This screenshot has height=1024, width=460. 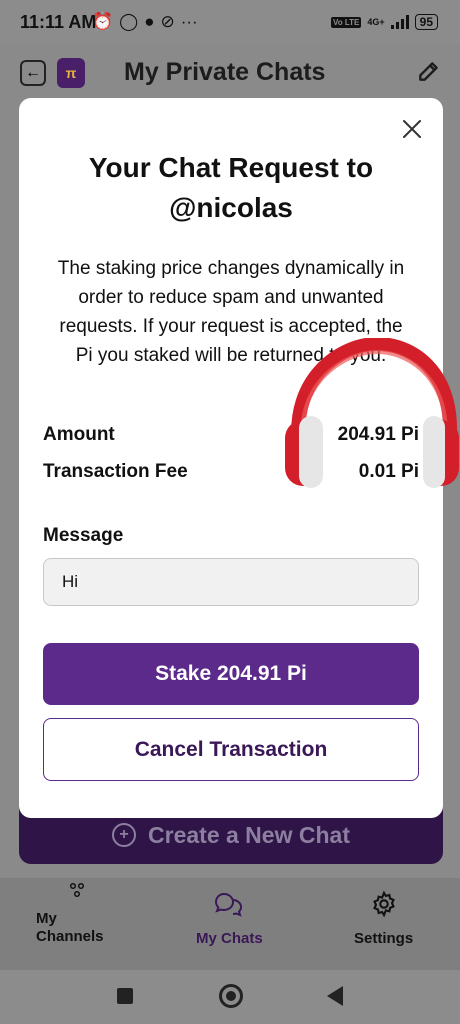 I want to click on create-new-chat-label: Create a New Chat, so click(x=249, y=834).